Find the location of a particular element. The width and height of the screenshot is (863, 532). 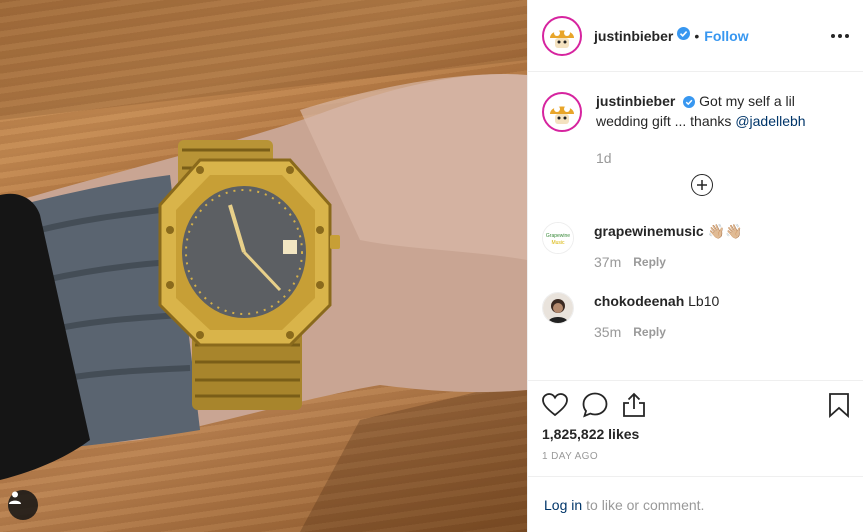

svg-text: Grapewine is located at coordinates (558, 236).